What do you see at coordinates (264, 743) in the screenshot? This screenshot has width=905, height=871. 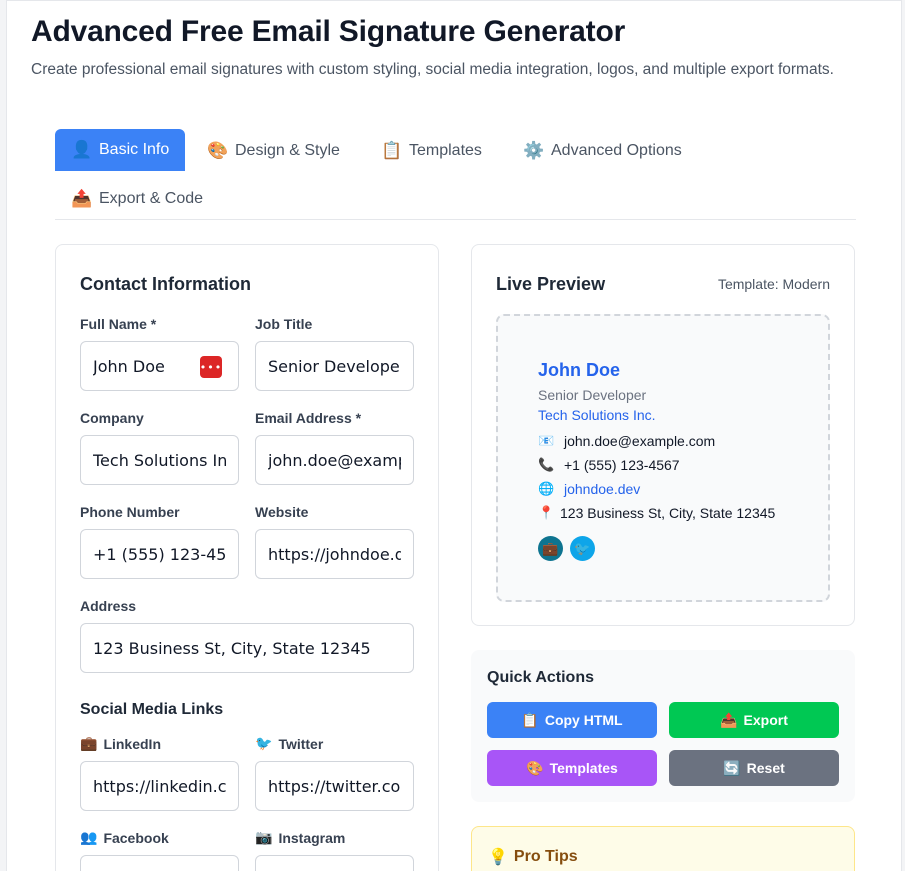 I see `bird-icon: 🐦` at bounding box center [264, 743].